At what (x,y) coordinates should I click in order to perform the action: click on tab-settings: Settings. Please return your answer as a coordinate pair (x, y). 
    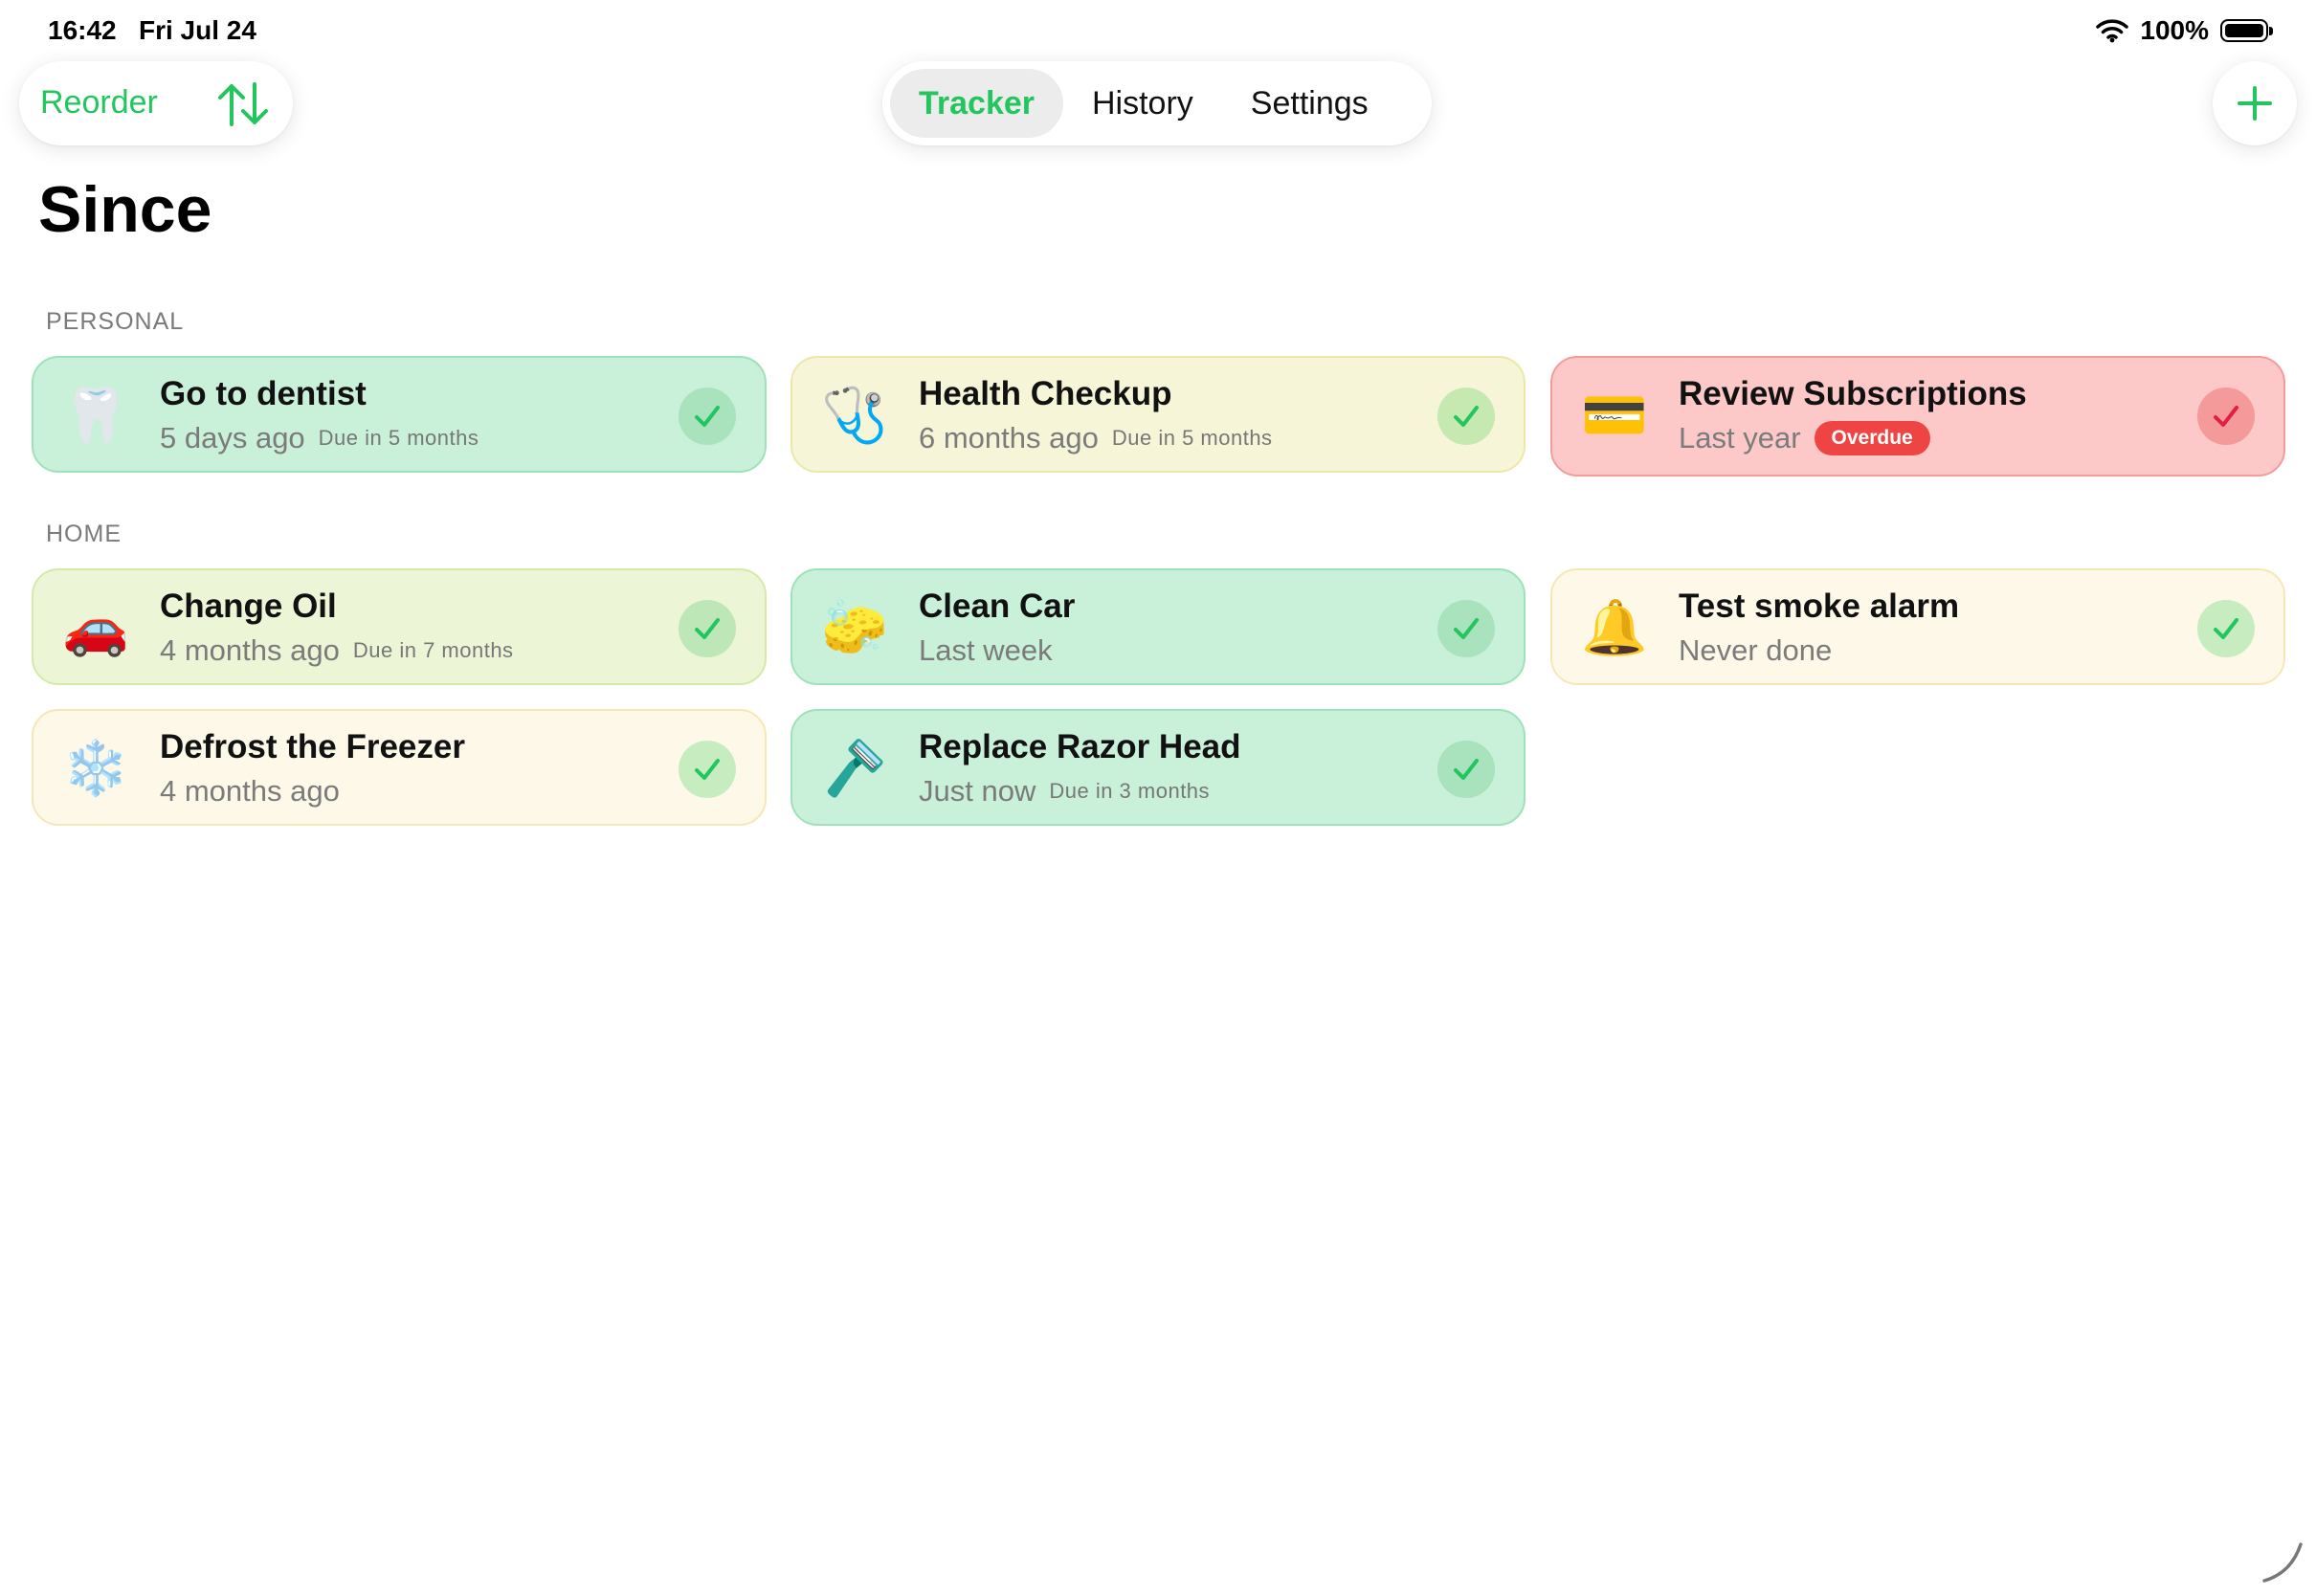
    Looking at the image, I should click on (1309, 104).